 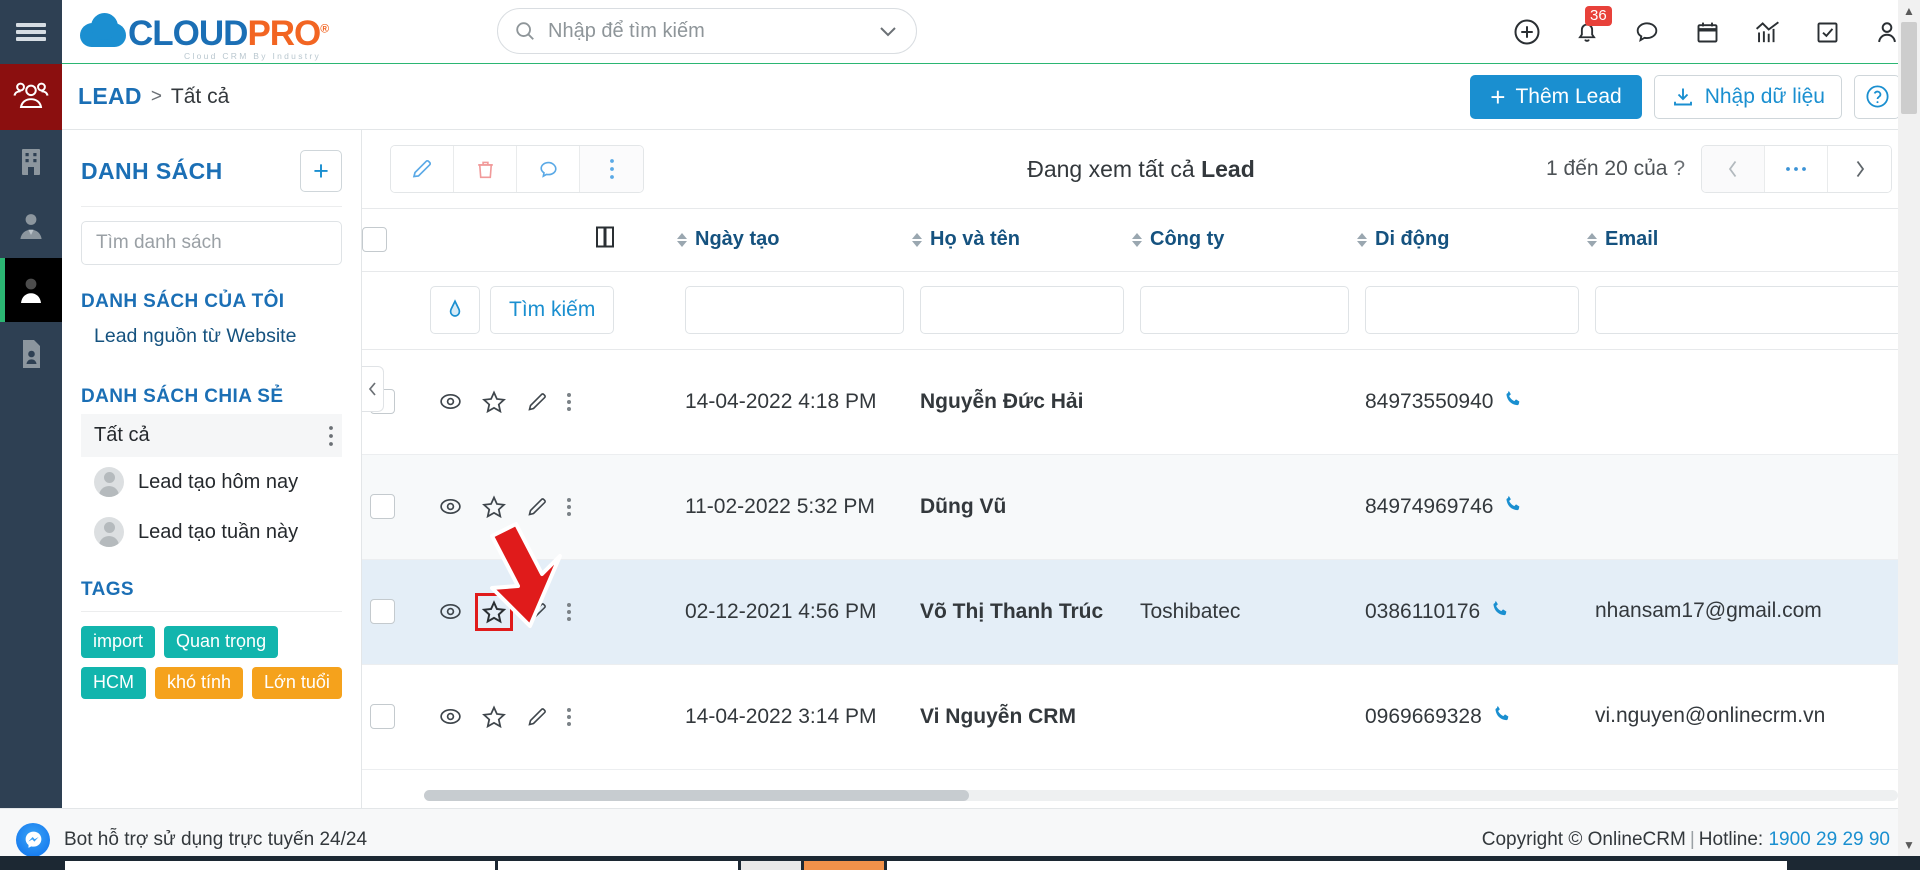 What do you see at coordinates (1909, 68) in the screenshot?
I see `window-scrollbar-thumb` at bounding box center [1909, 68].